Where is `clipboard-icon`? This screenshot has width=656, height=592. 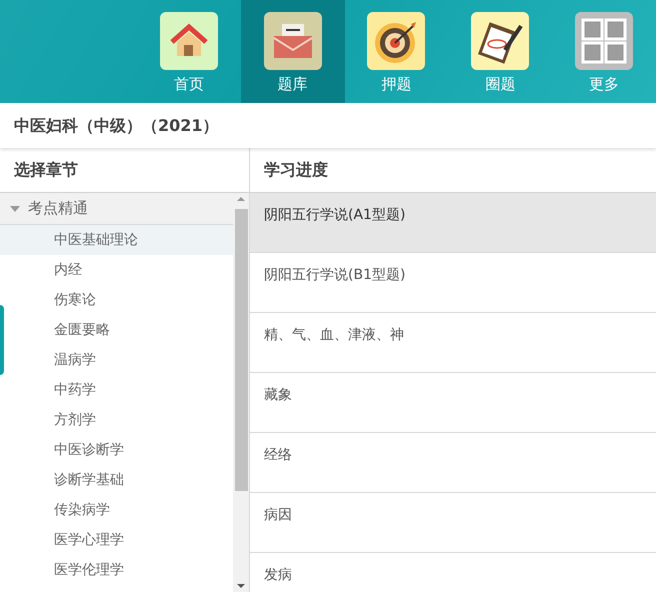 clipboard-icon is located at coordinates (500, 41).